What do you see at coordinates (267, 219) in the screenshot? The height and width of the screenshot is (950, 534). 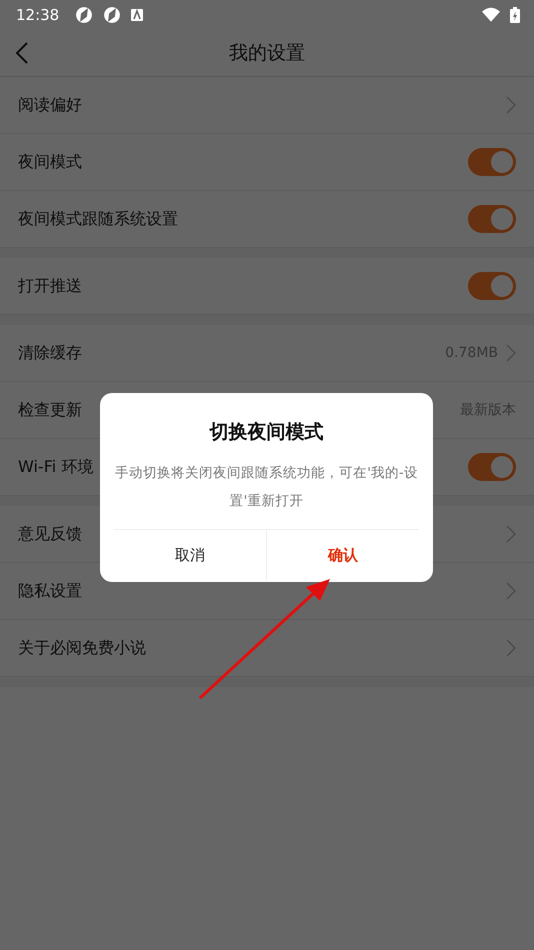 I see `settings-row: 夜间模式跟随系统设置` at bounding box center [267, 219].